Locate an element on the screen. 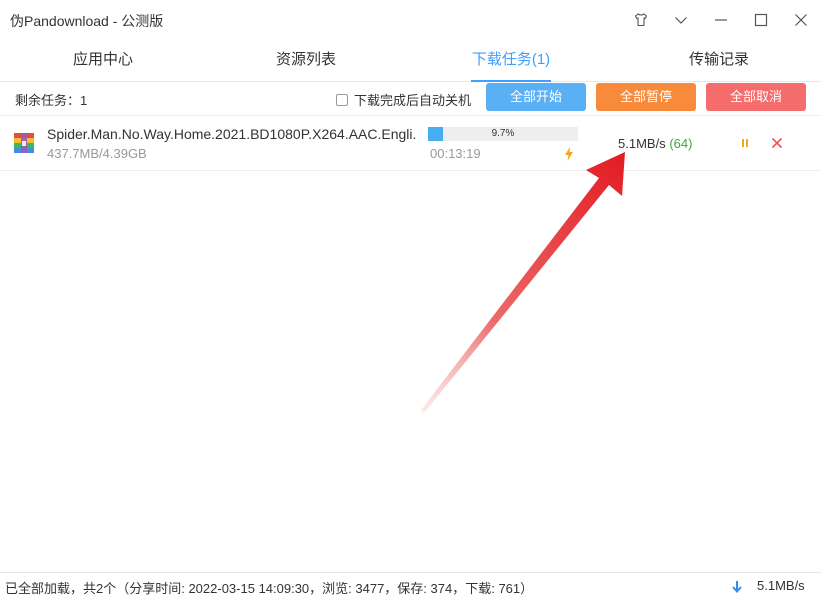 This screenshot has width=821, height=600. remaining-label: 剩余任务： is located at coordinates (48, 100).